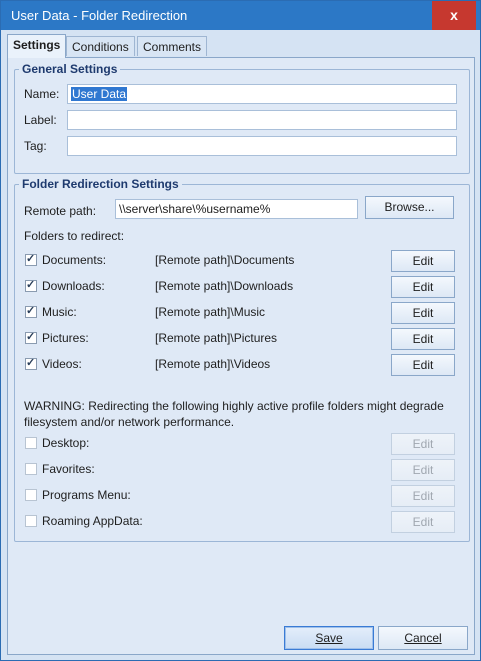 The width and height of the screenshot is (481, 661). What do you see at coordinates (31, 443) in the screenshot?
I see `desktop-checkbox` at bounding box center [31, 443].